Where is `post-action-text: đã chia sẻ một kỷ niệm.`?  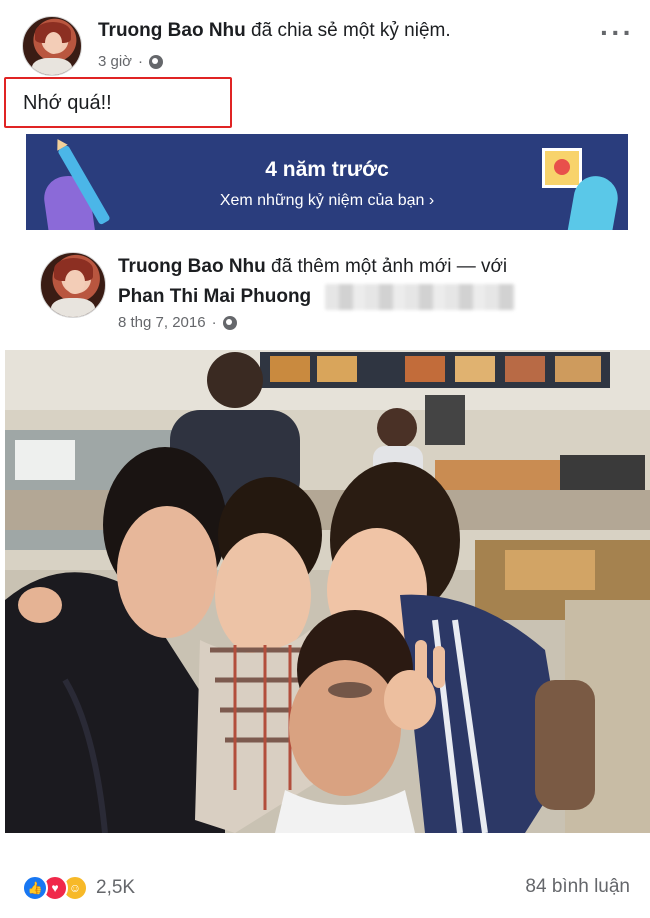 post-action-text: đã chia sẻ một kỷ niệm. is located at coordinates (351, 30).